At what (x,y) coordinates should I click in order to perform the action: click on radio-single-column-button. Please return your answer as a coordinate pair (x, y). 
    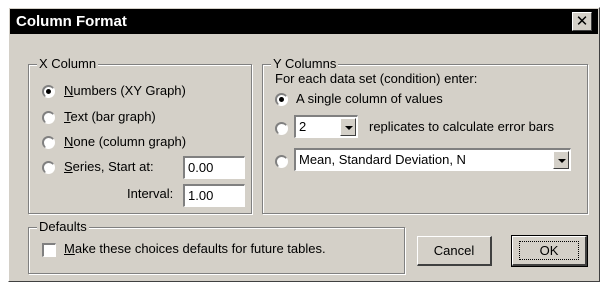
    Looking at the image, I should click on (281, 99).